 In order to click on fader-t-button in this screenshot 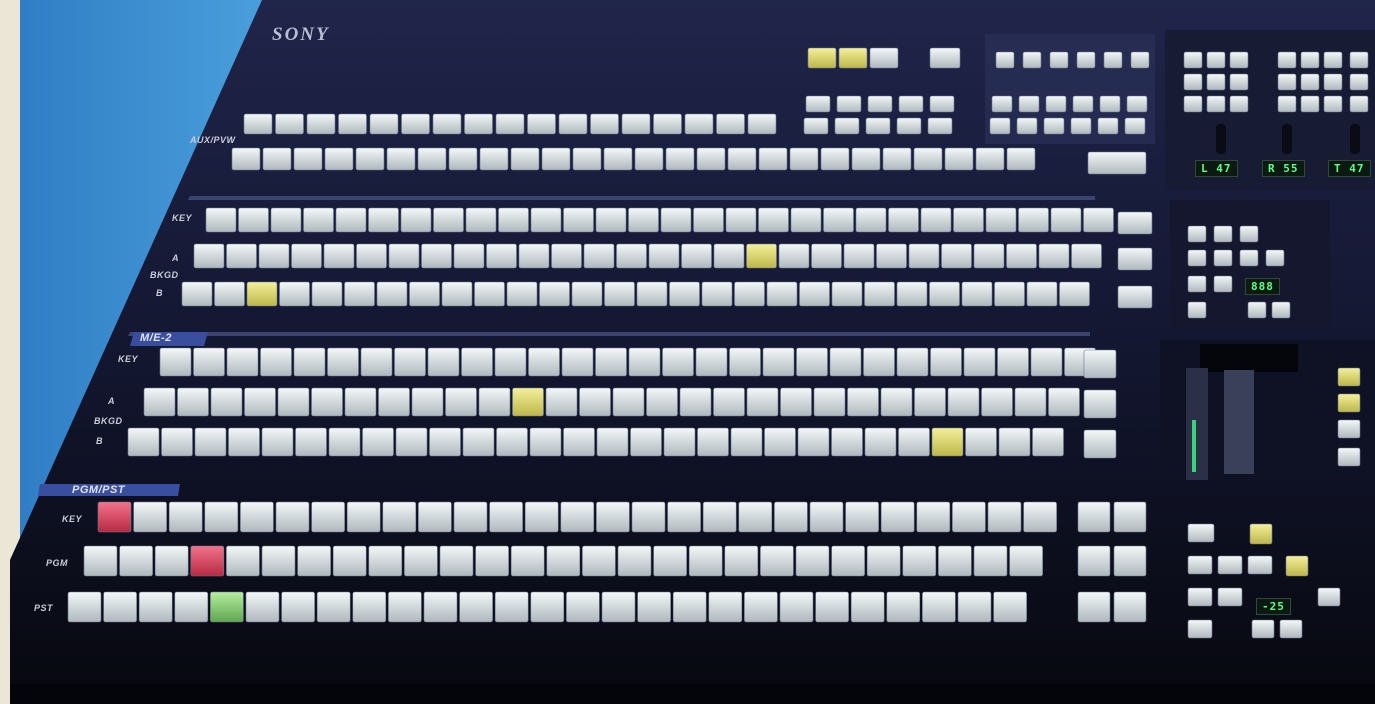, I will do `click(1359, 60)`.